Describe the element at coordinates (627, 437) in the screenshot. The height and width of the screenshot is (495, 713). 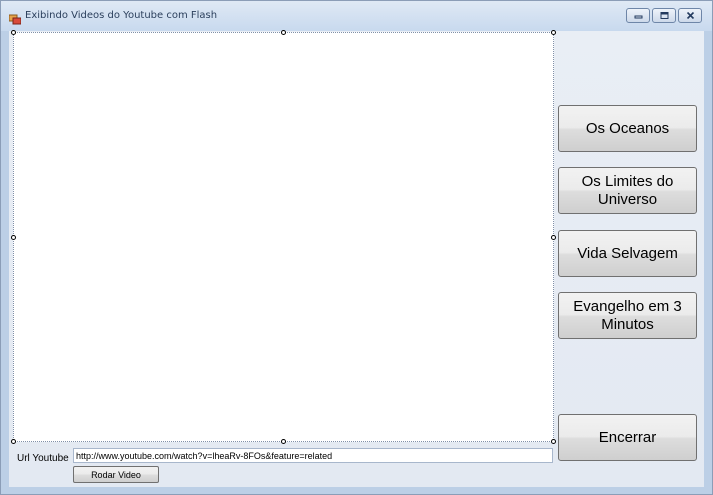
I see `encerrar-button: Encerrar` at that location.